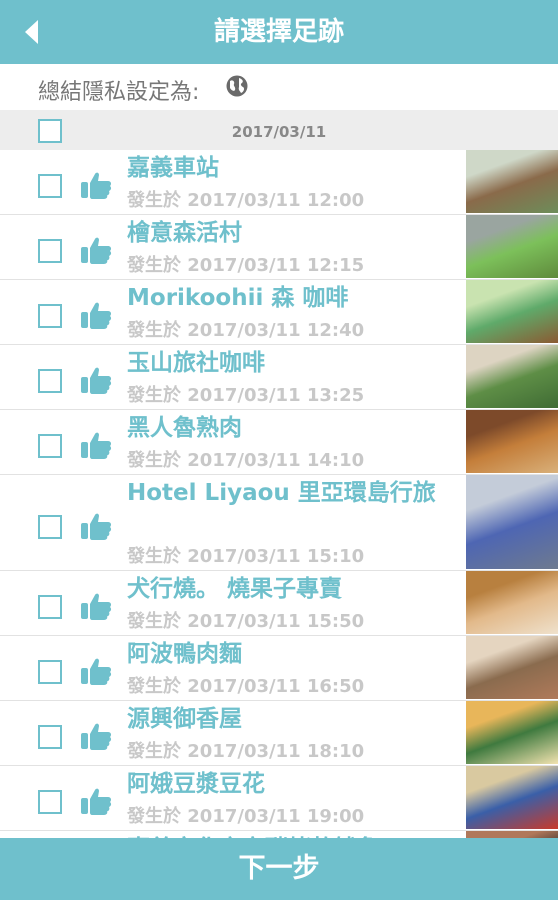 This screenshot has height=900, width=558. What do you see at coordinates (246, 330) in the screenshot?
I see `item-timestamp: 發生於 2017/03/11 12:40` at bounding box center [246, 330].